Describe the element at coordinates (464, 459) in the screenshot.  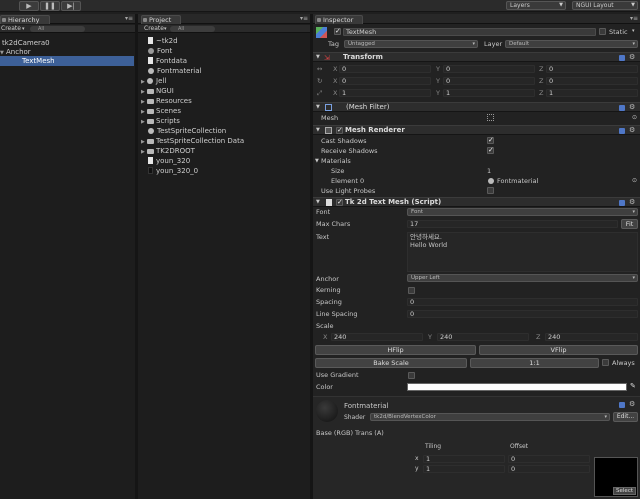
I see `tiling-x-field: 1` at that location.